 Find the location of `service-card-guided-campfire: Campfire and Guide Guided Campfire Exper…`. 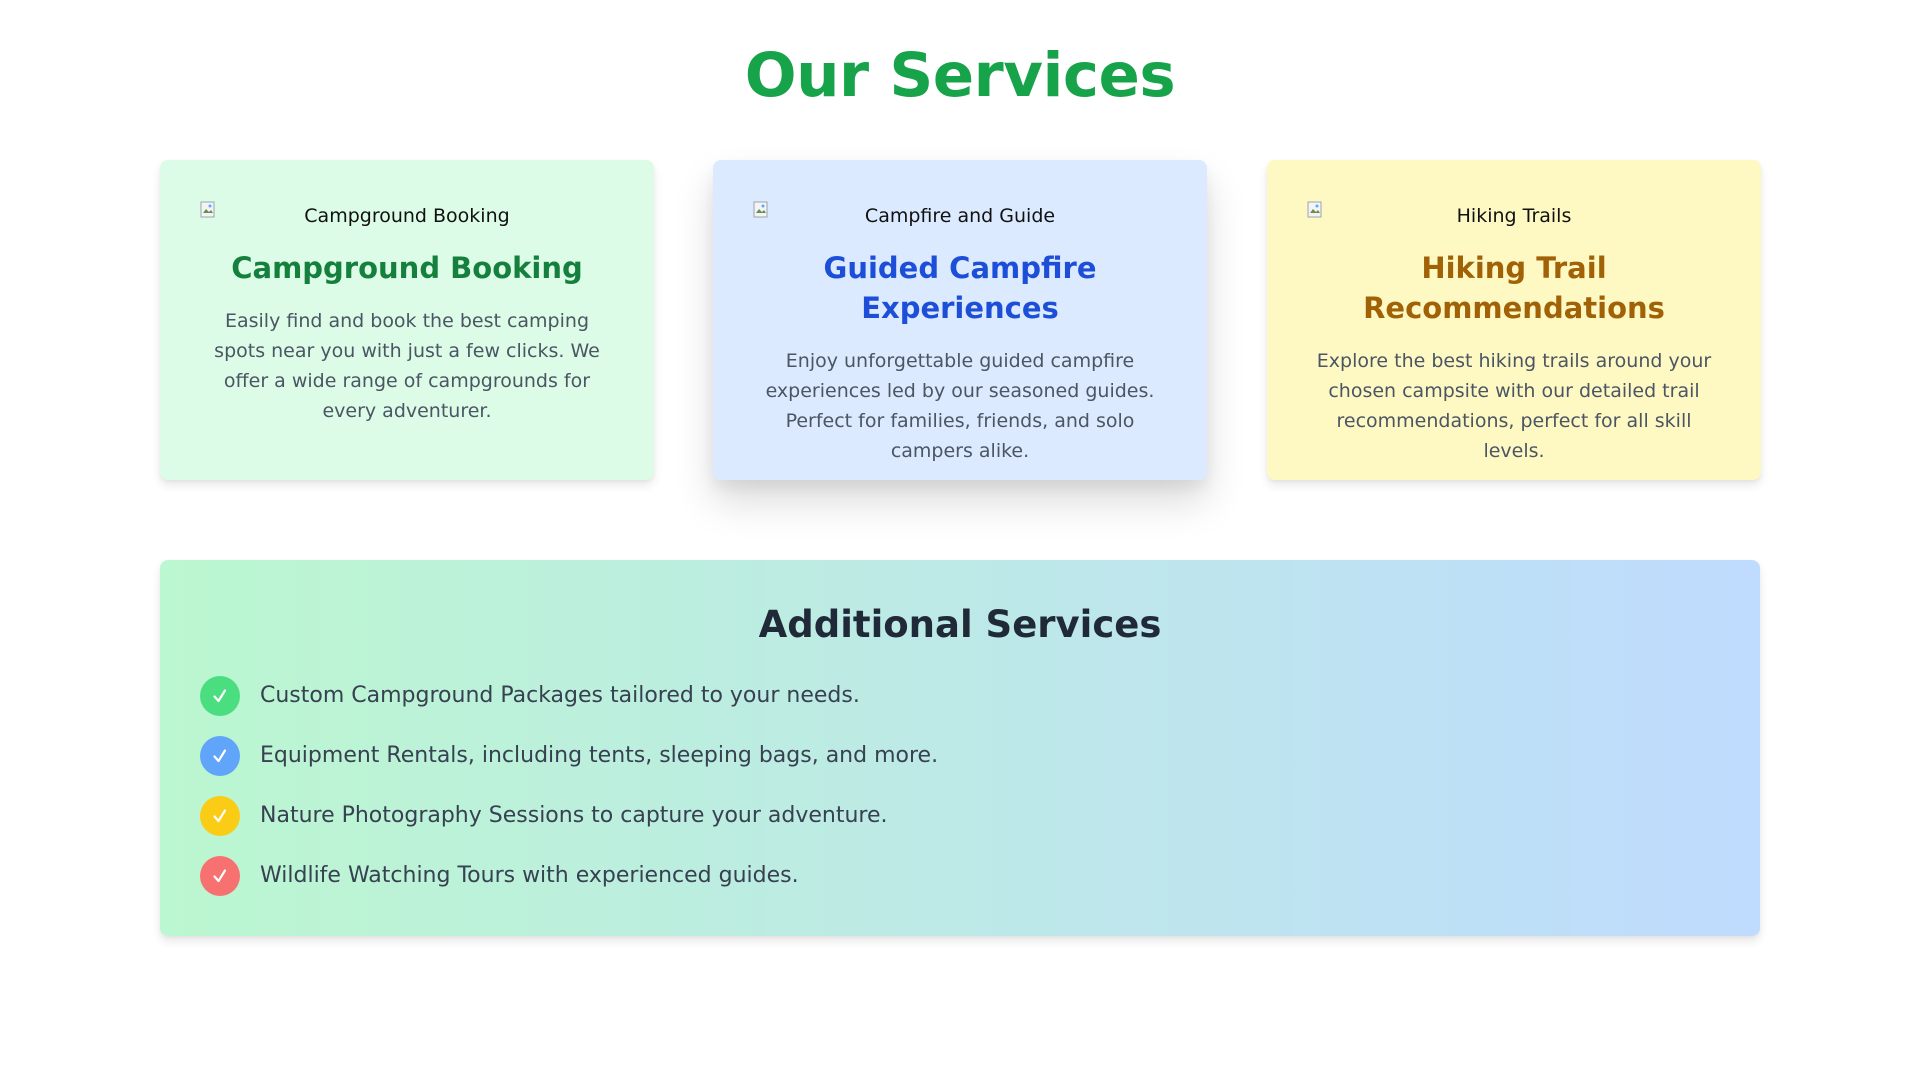

service-card-guided-campfire: Campfire and Guide Guided Campfire Exper… is located at coordinates (960, 320).